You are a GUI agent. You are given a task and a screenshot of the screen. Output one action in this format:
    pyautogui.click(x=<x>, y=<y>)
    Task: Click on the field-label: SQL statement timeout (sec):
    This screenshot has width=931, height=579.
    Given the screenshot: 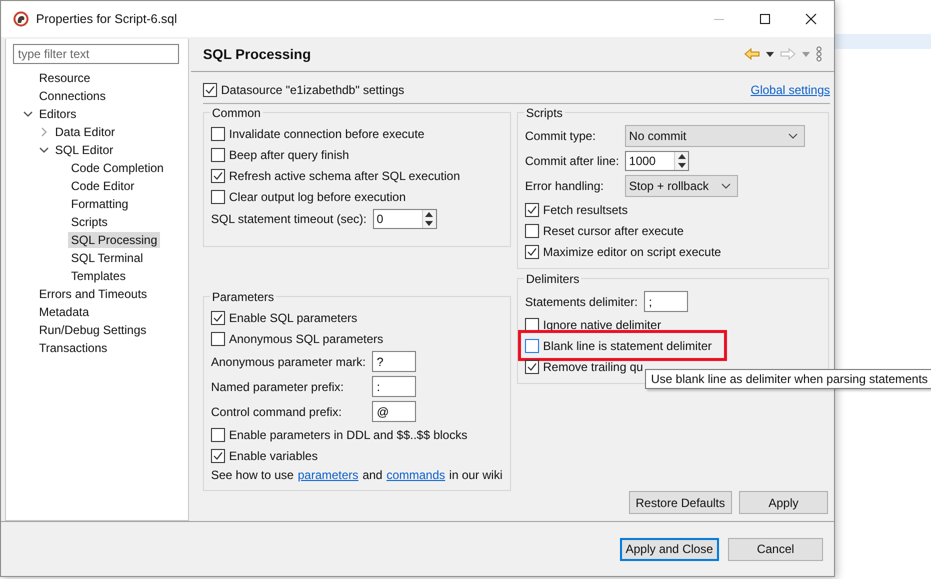 What is the action you would take?
    pyautogui.click(x=289, y=219)
    